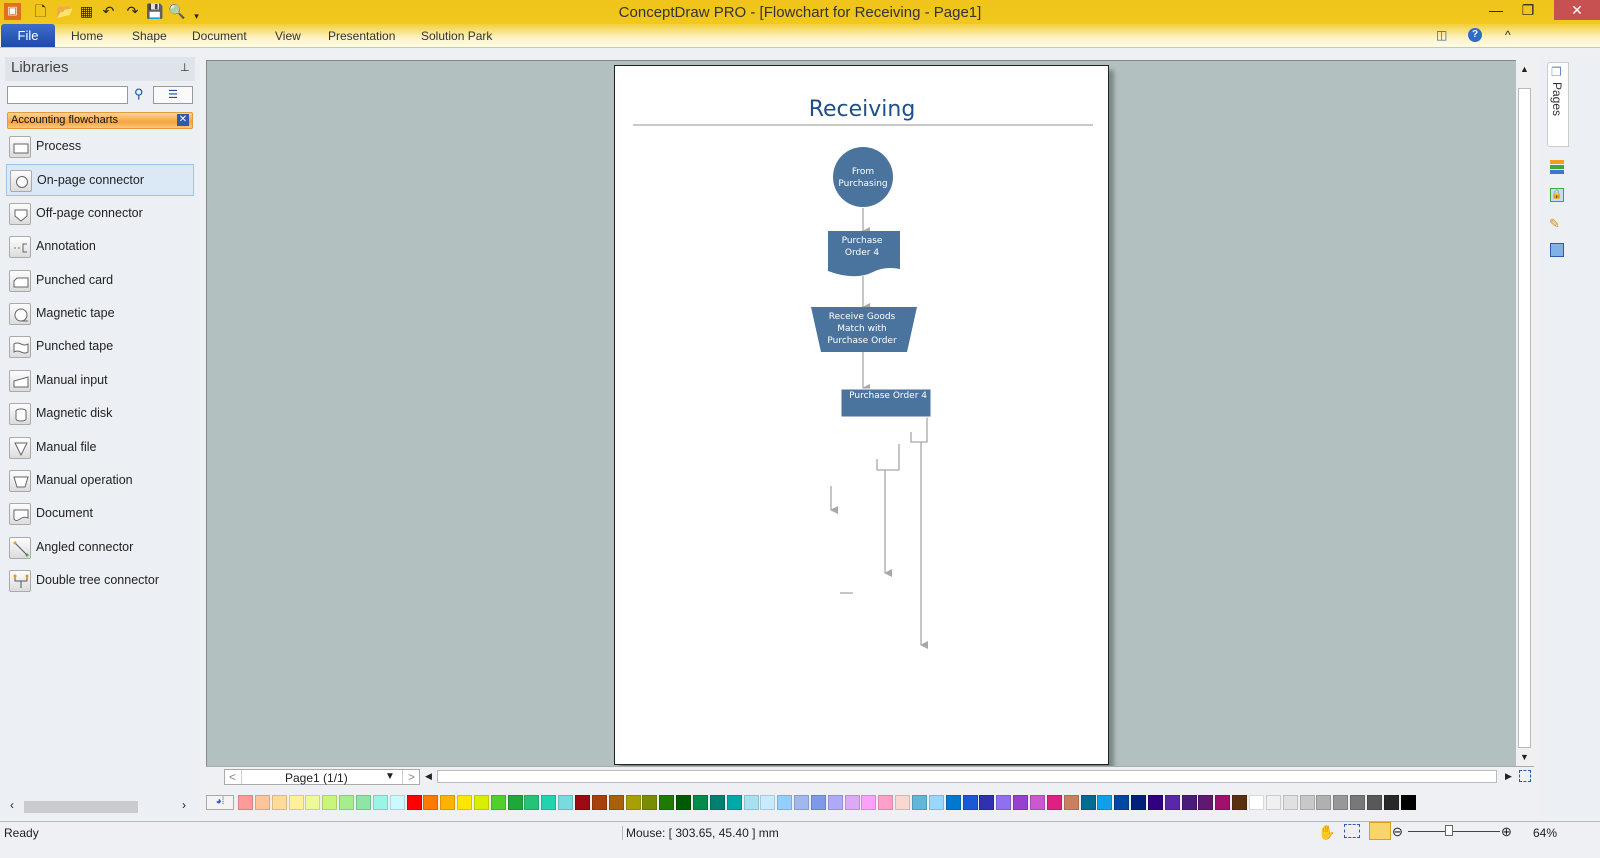 Image resolution: width=1600 pixels, height=858 pixels. Describe the element at coordinates (1380, 831) in the screenshot. I see `fit-to-window-icon` at that location.